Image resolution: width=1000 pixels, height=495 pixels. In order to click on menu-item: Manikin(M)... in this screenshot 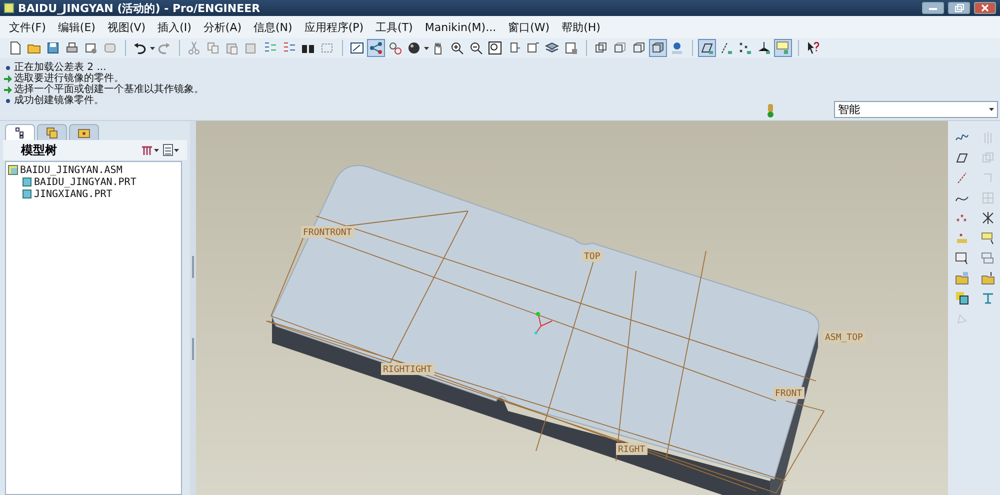, I will do `click(461, 27)`.